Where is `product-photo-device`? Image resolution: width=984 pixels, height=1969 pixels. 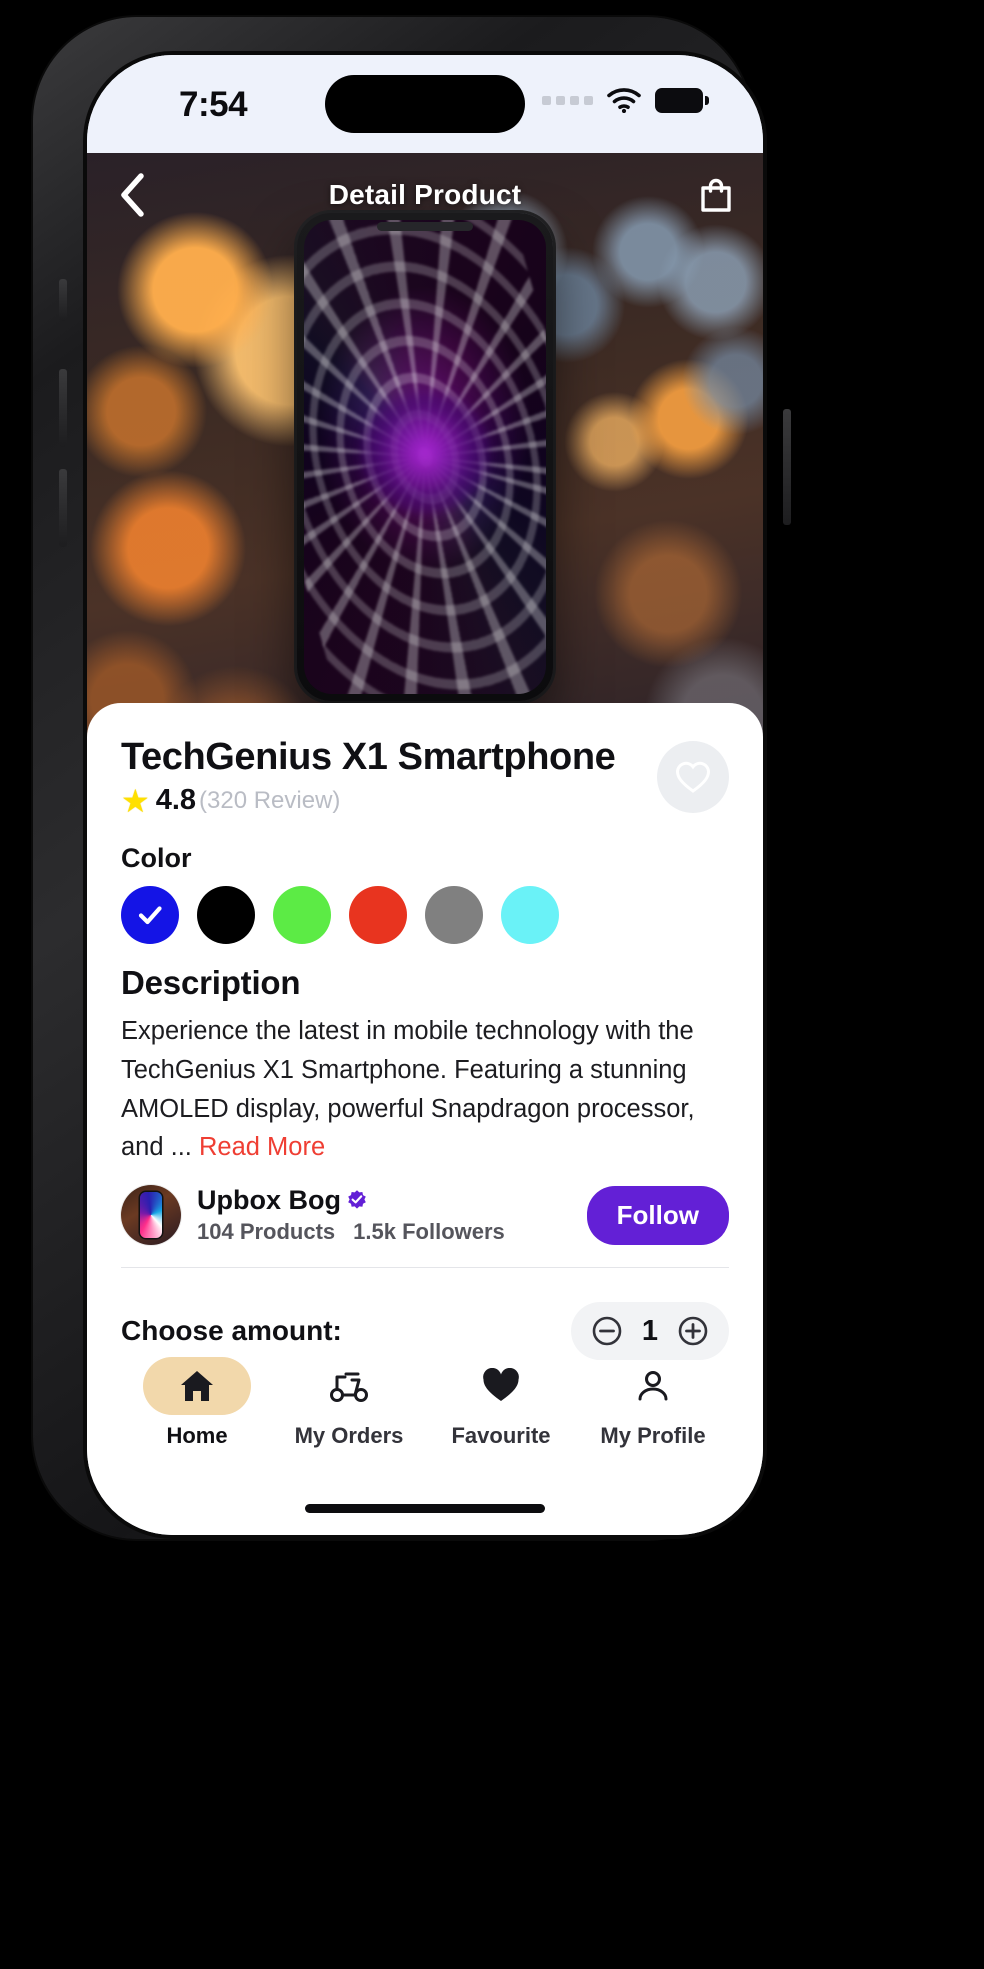
product-photo-device is located at coordinates (425, 457).